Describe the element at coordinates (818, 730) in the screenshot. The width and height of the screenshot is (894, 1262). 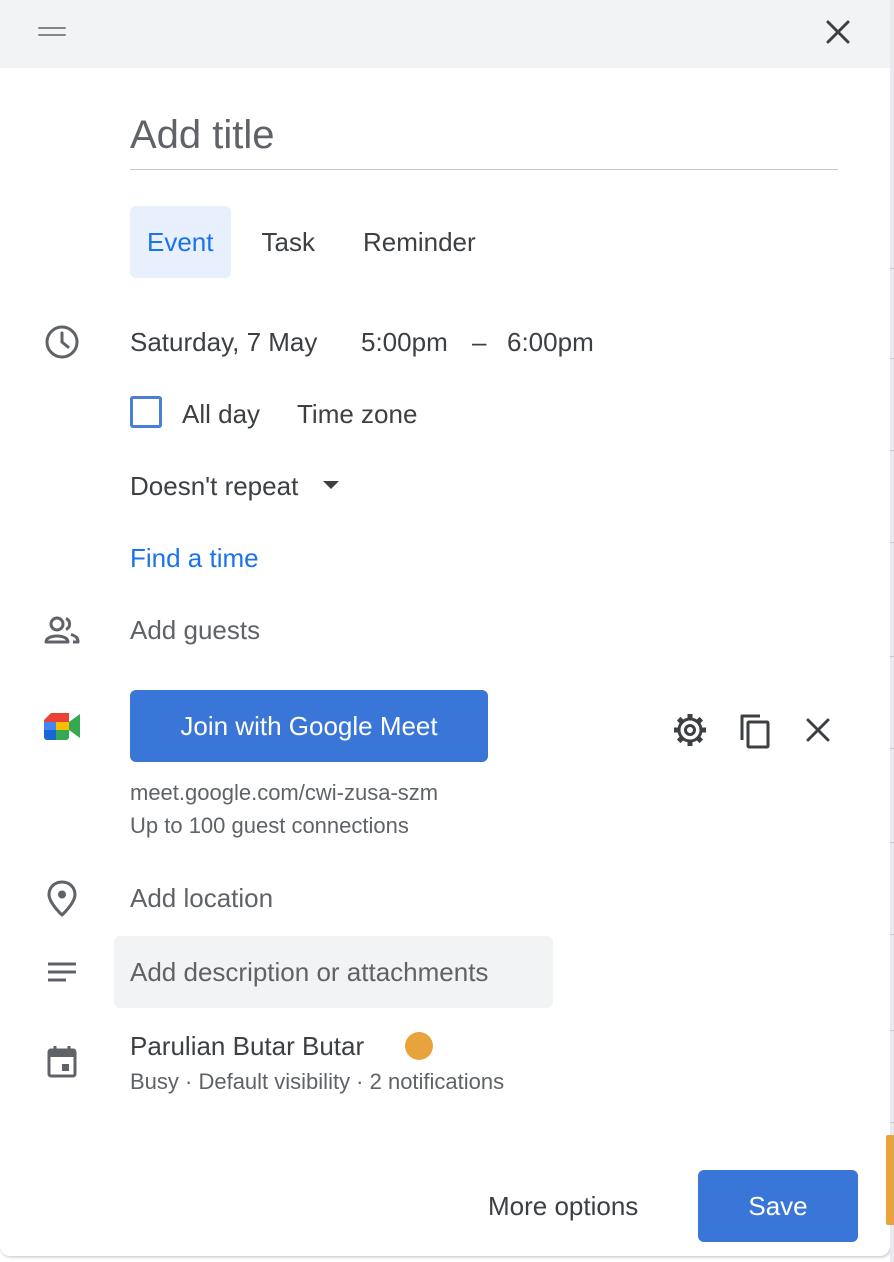
I see `remove-conference-icon` at that location.